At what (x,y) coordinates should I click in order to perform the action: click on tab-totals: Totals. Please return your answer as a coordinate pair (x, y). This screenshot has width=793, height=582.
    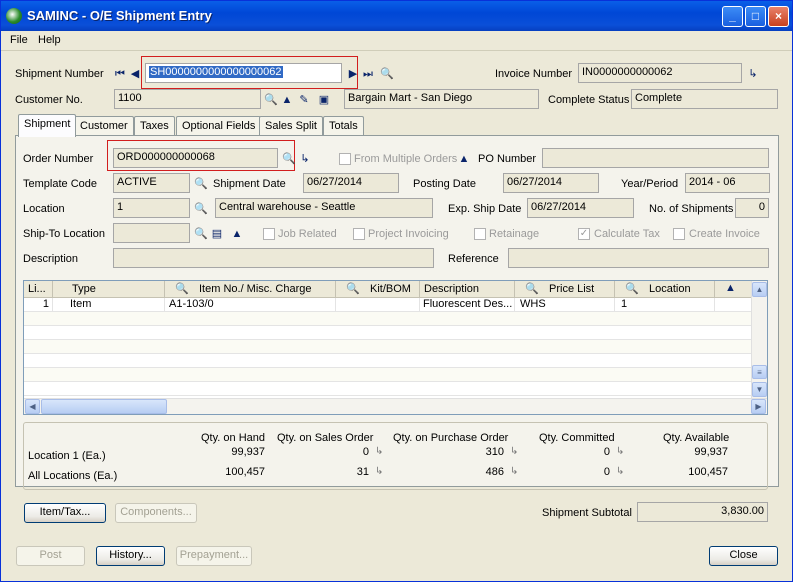
    Looking at the image, I should click on (343, 126).